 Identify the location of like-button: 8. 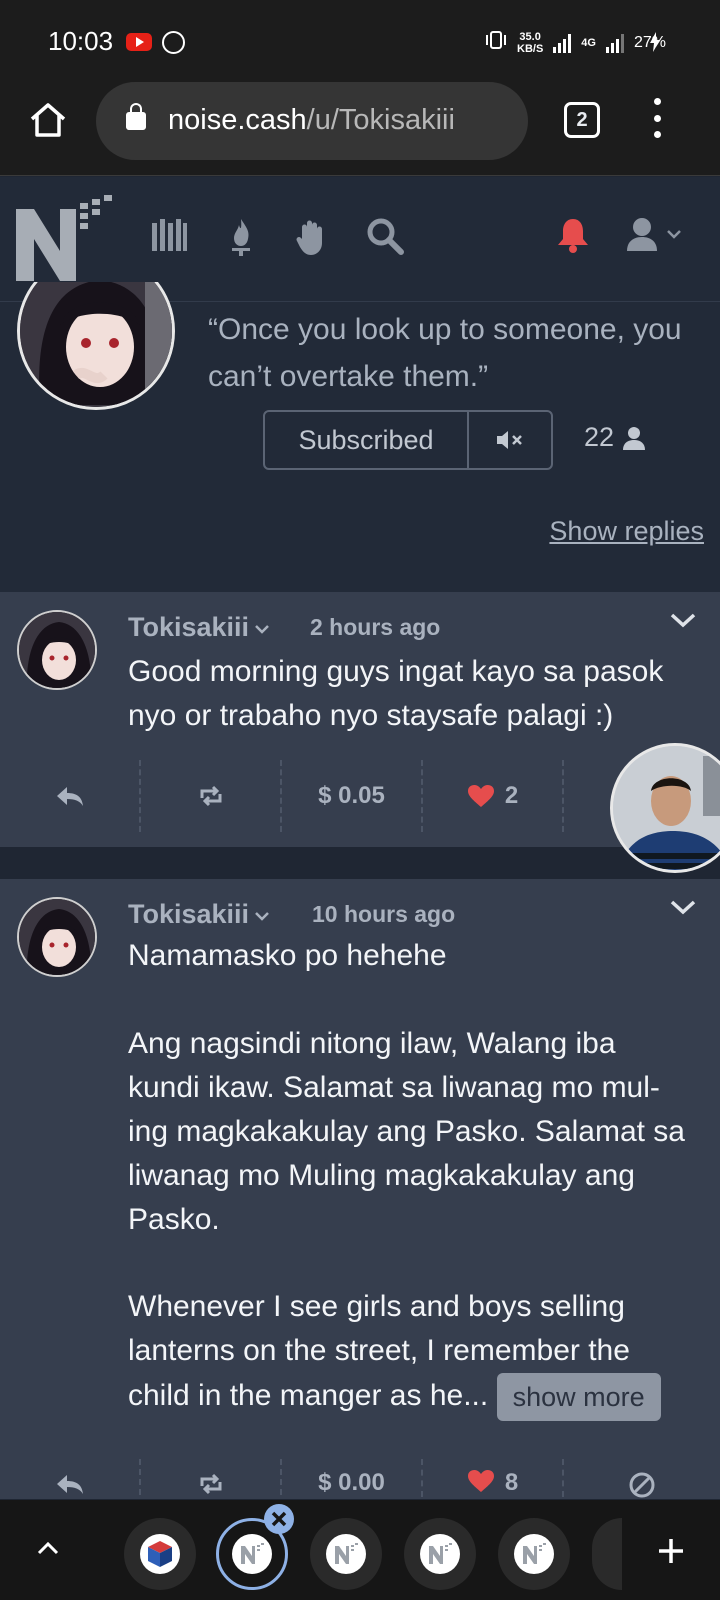
(493, 1478).